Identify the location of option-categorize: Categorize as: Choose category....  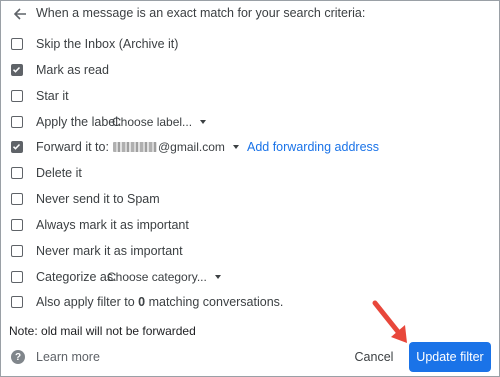
(250, 277).